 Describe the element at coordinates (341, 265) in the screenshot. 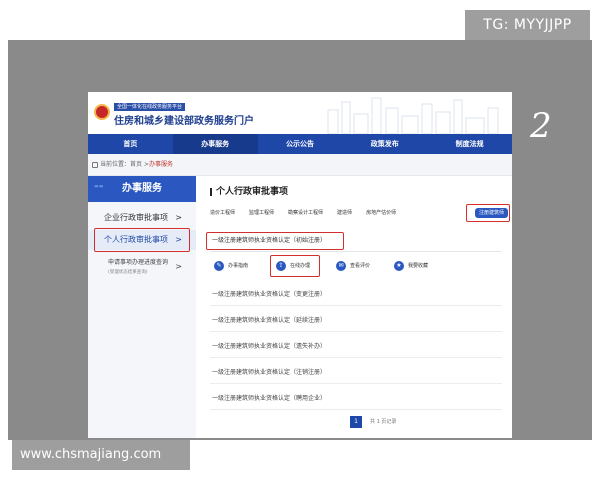

I see `comment-icon: ✉` at that location.